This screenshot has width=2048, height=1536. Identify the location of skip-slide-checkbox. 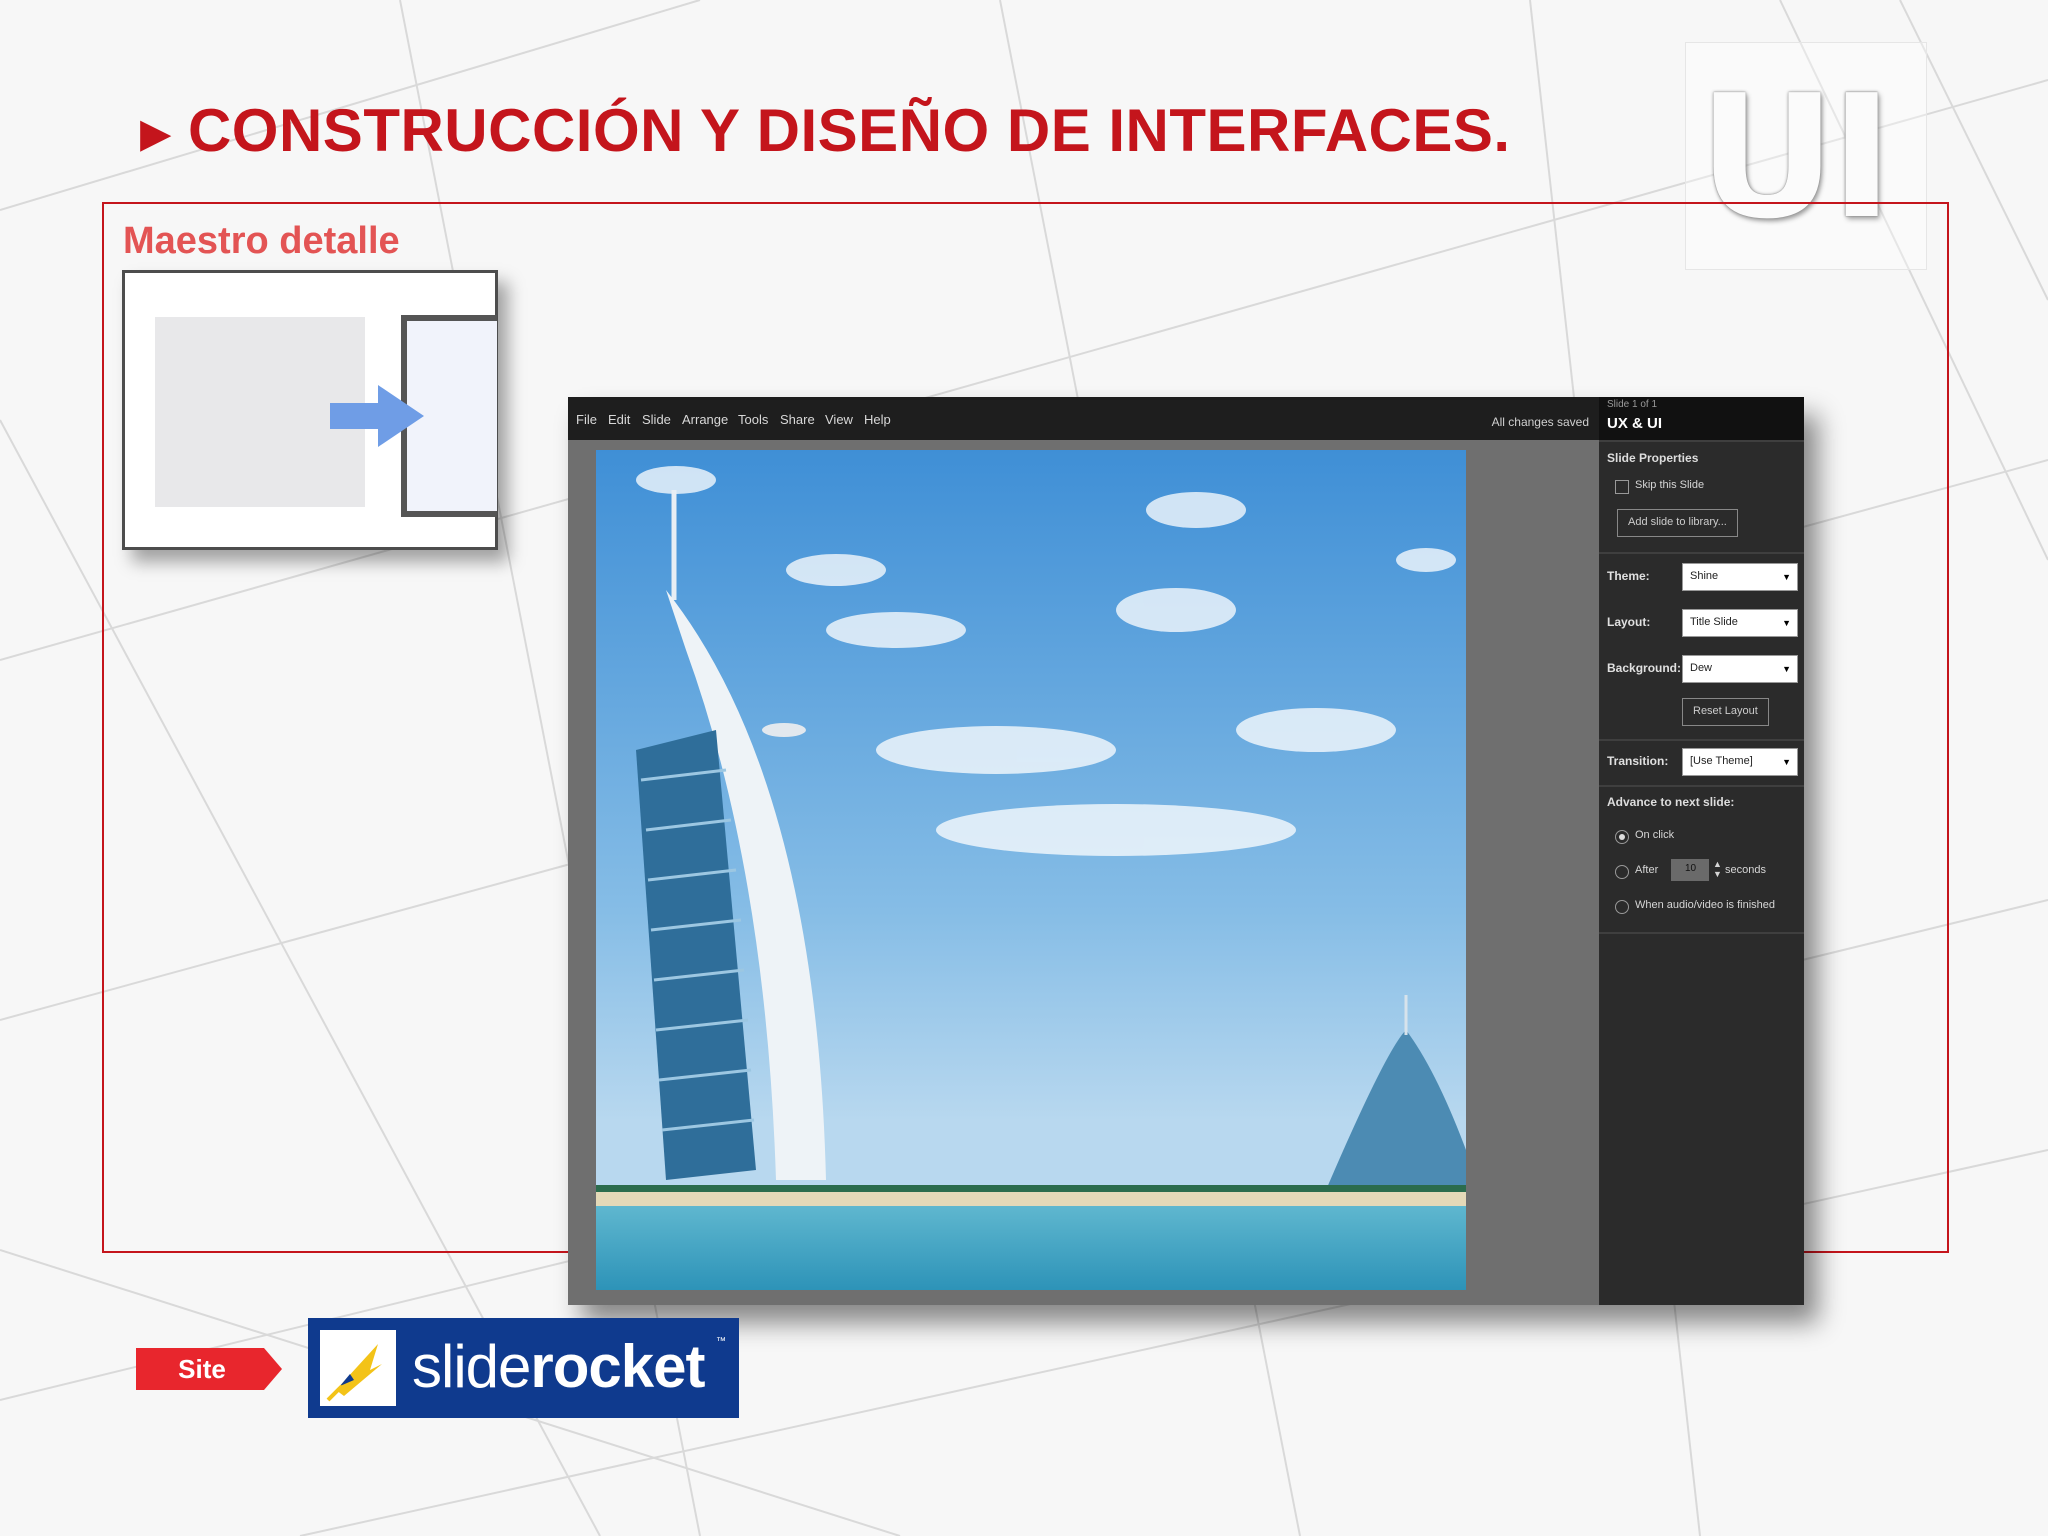
(1622, 487).